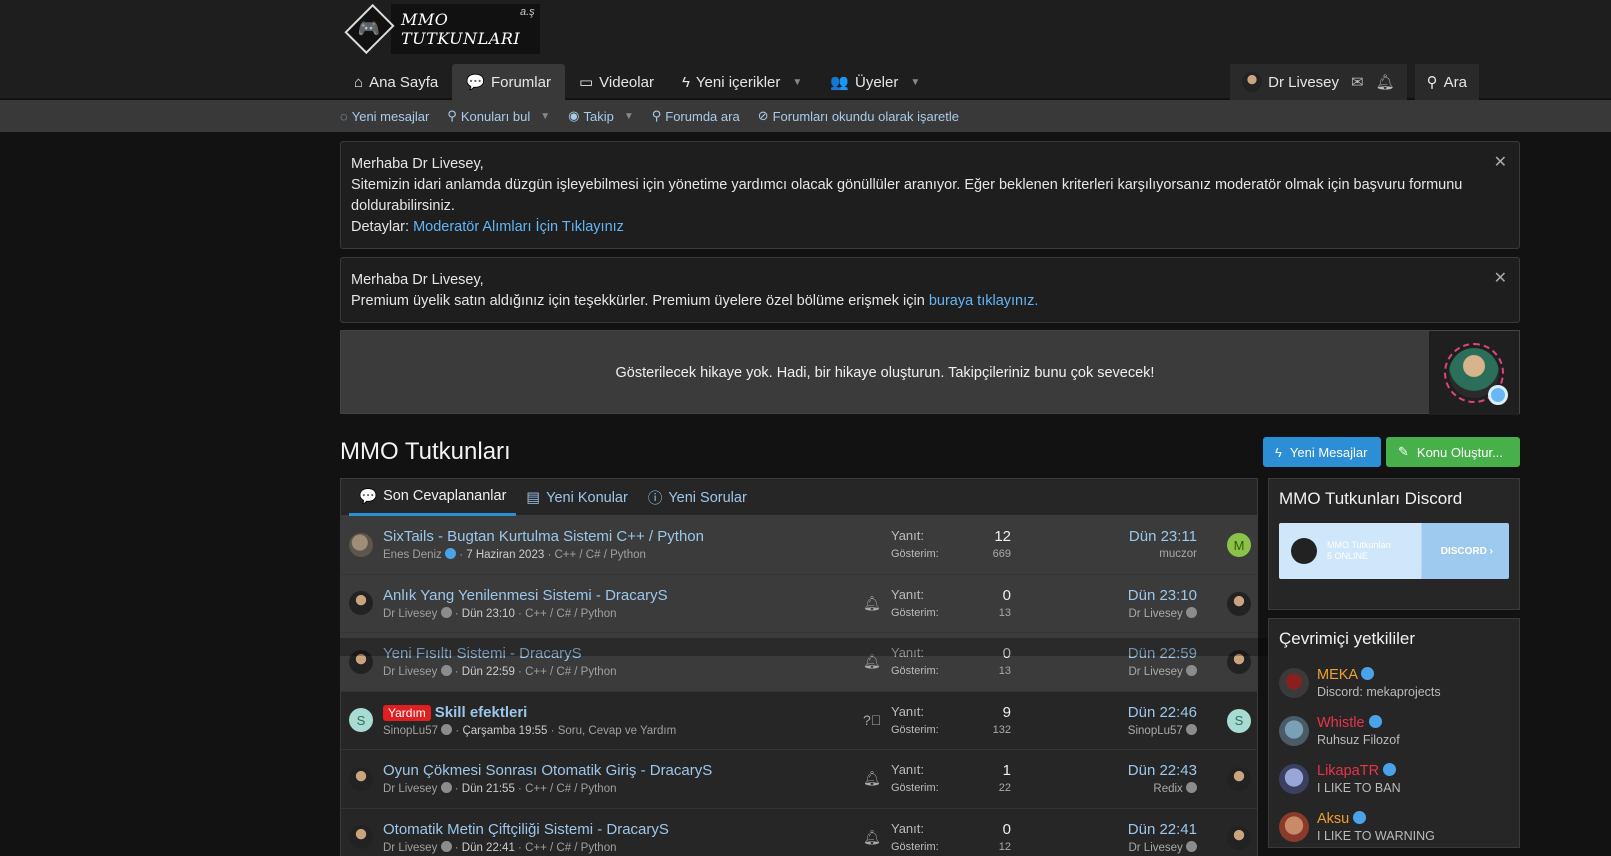 Image resolution: width=1611 pixels, height=856 pixels. Describe the element at coordinates (407, 712) in the screenshot. I see `prefix-label: Yardım` at that location.